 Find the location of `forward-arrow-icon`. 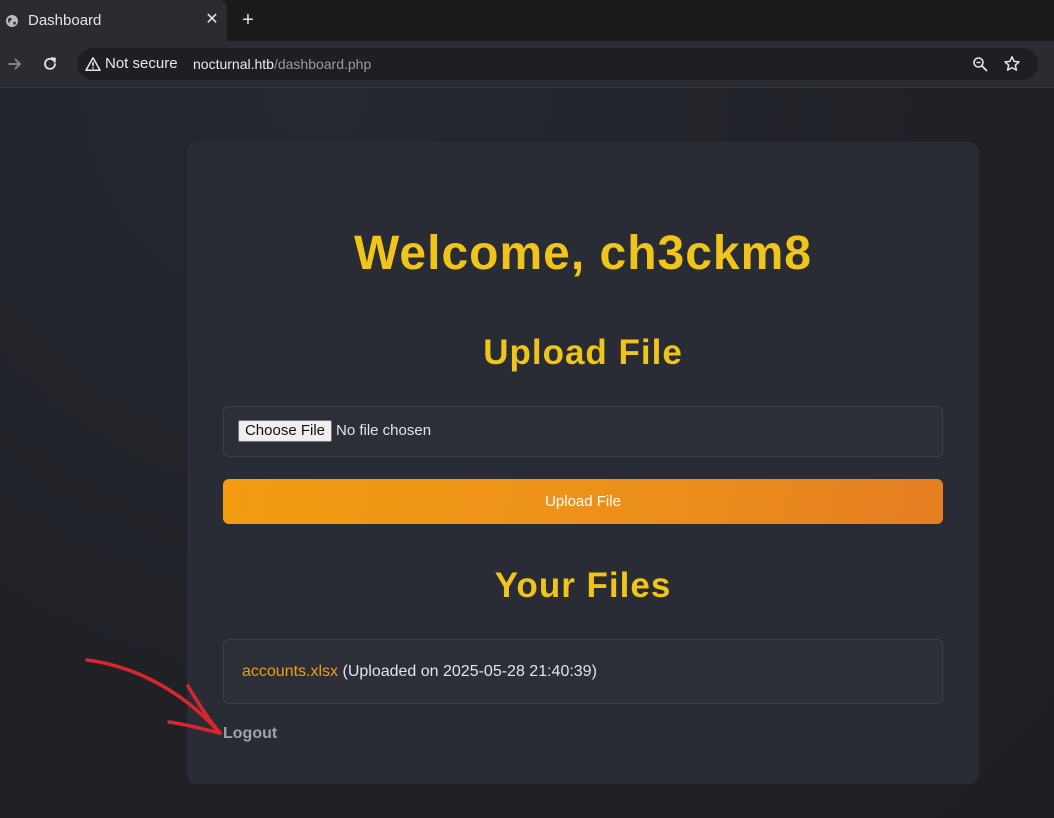

forward-arrow-icon is located at coordinates (15, 64).